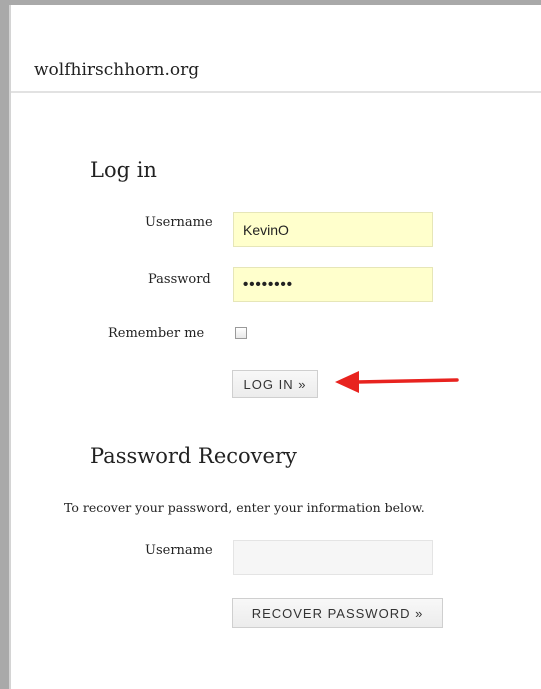  What do you see at coordinates (275, 384) in the screenshot?
I see `login-button: LOG IN »` at bounding box center [275, 384].